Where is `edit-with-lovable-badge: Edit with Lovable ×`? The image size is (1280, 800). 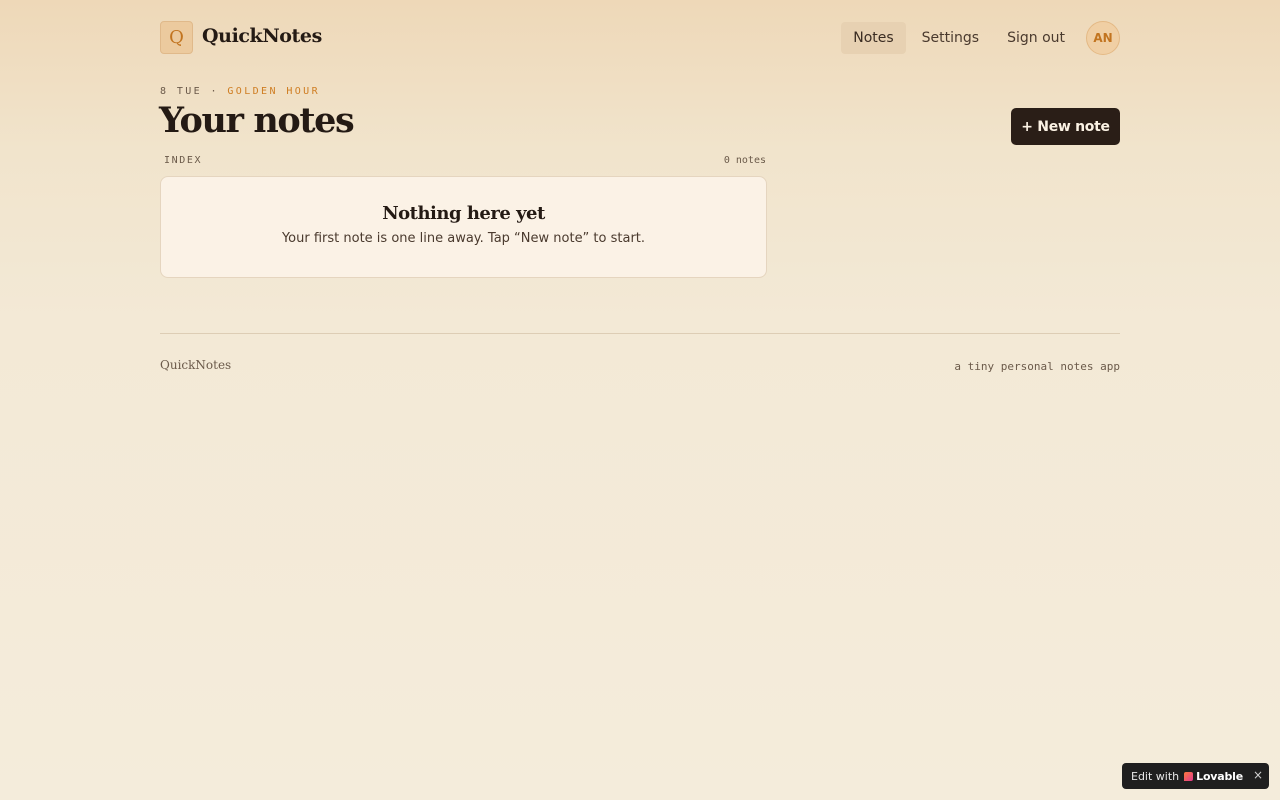
edit-with-lovable-badge: Edit with Lovable × is located at coordinates (1195, 776).